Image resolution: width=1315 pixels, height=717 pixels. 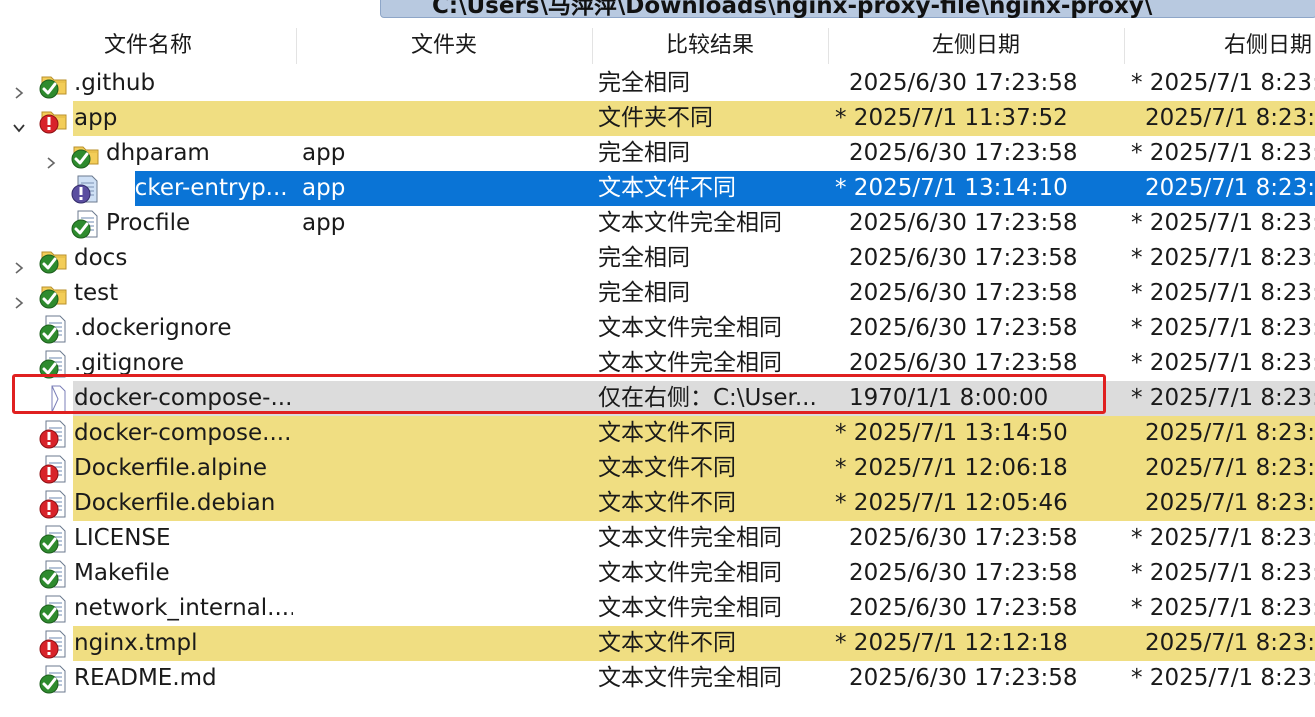 I want to click on left-date: * 2025/7/1 13:14:10, so click(x=951, y=188).